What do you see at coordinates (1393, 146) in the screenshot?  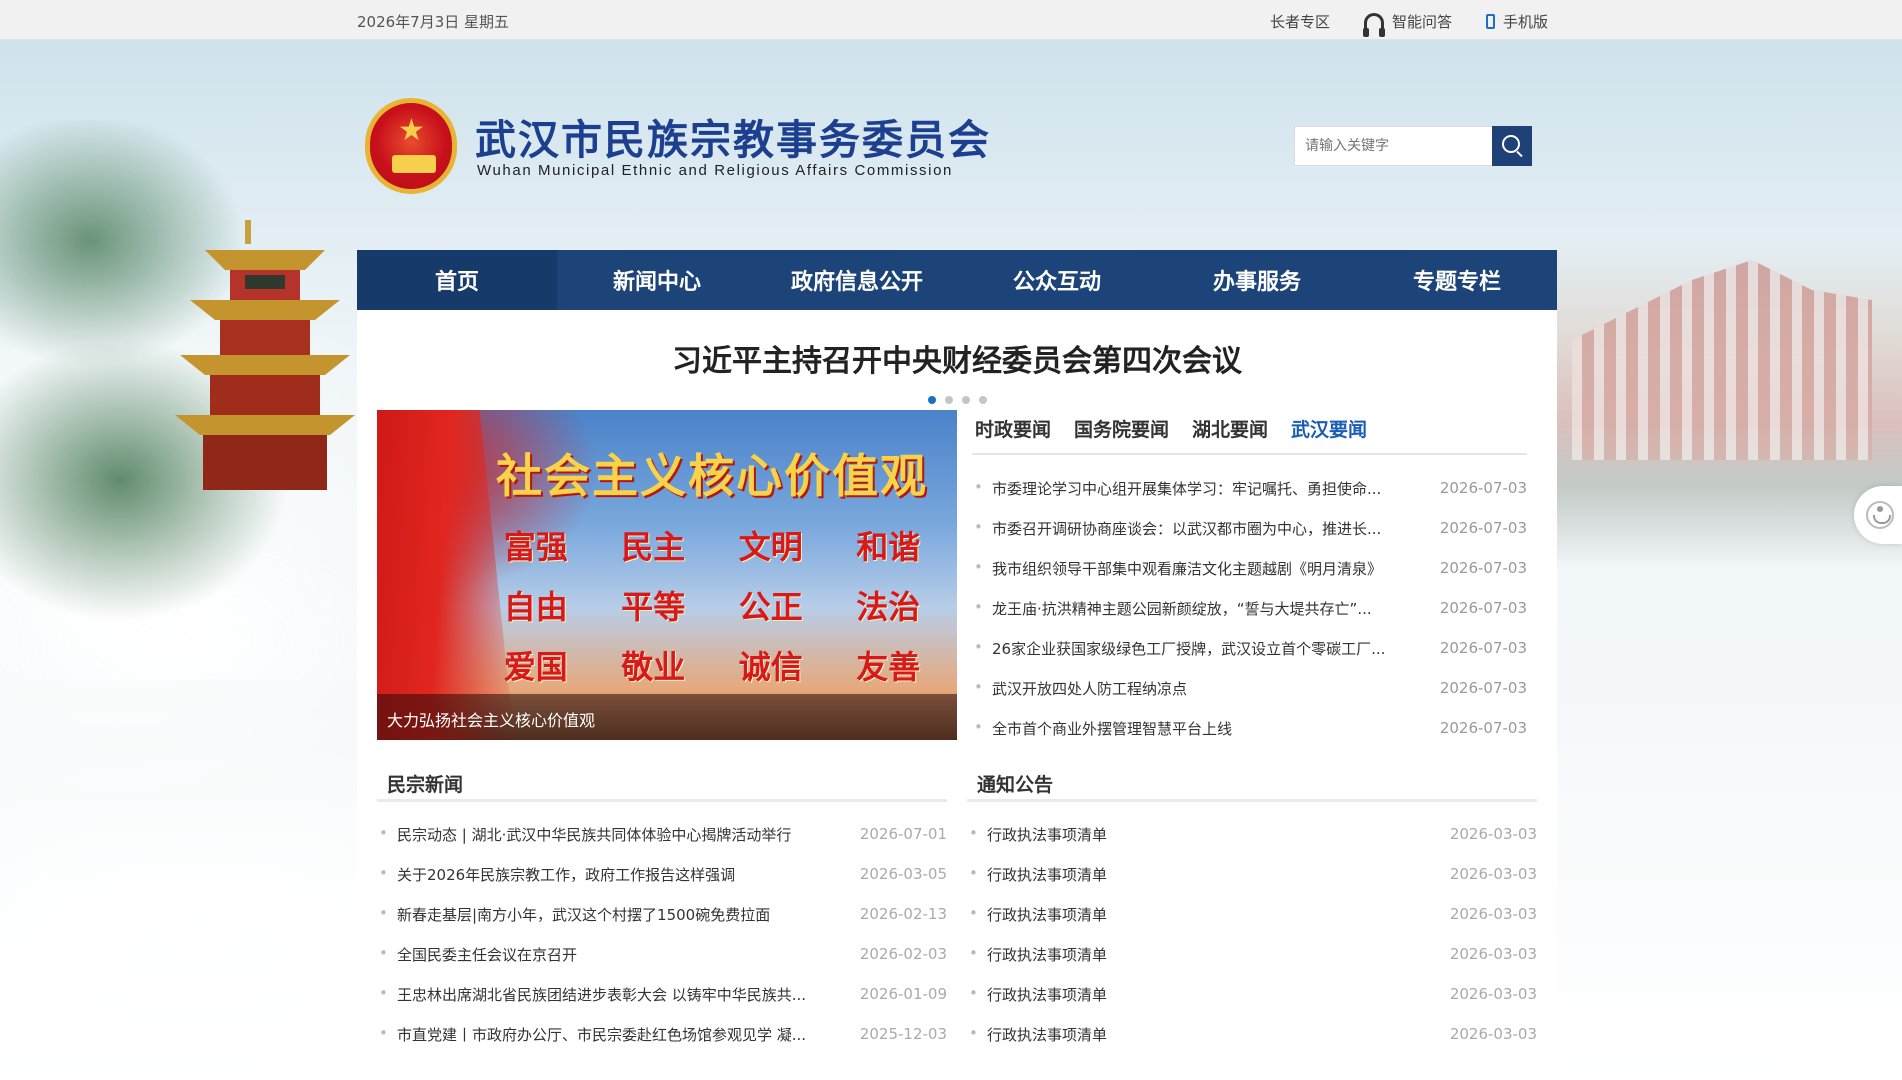 I see `search-input` at bounding box center [1393, 146].